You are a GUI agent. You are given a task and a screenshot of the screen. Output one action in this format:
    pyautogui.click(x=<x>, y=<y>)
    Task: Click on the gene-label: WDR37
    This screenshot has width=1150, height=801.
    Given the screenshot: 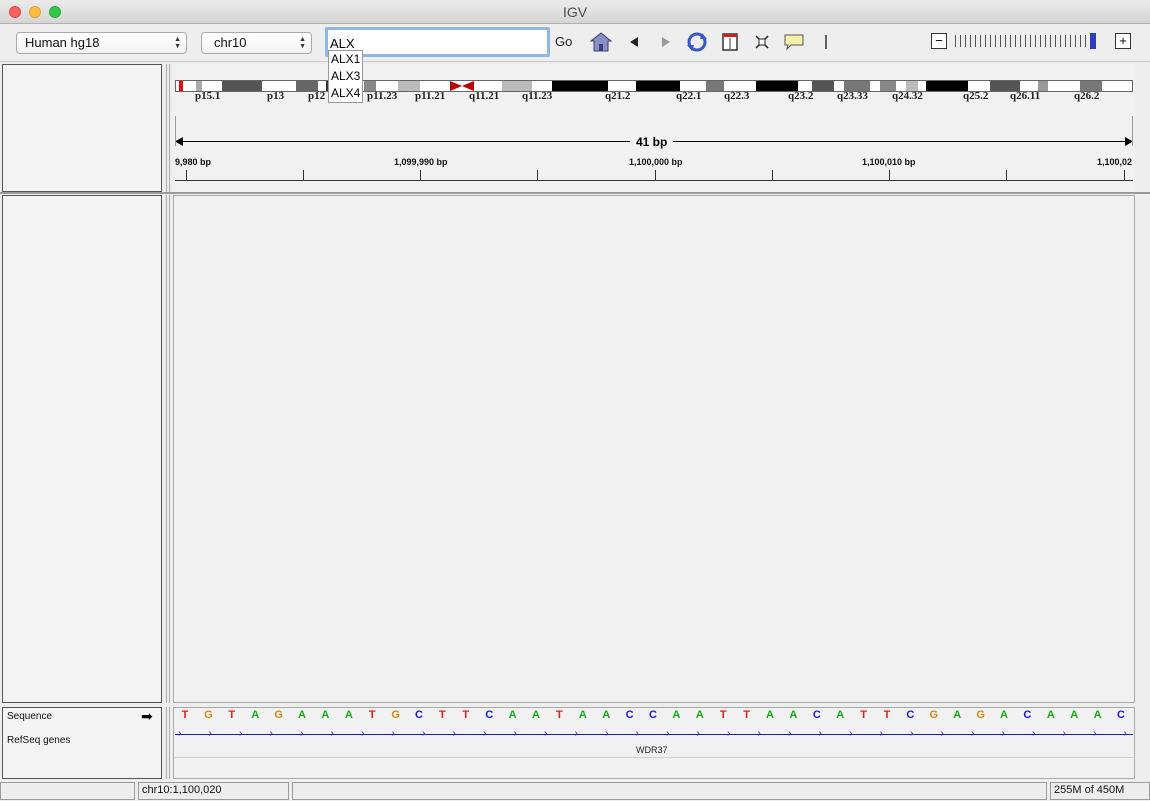 What is the action you would take?
    pyautogui.click(x=652, y=750)
    